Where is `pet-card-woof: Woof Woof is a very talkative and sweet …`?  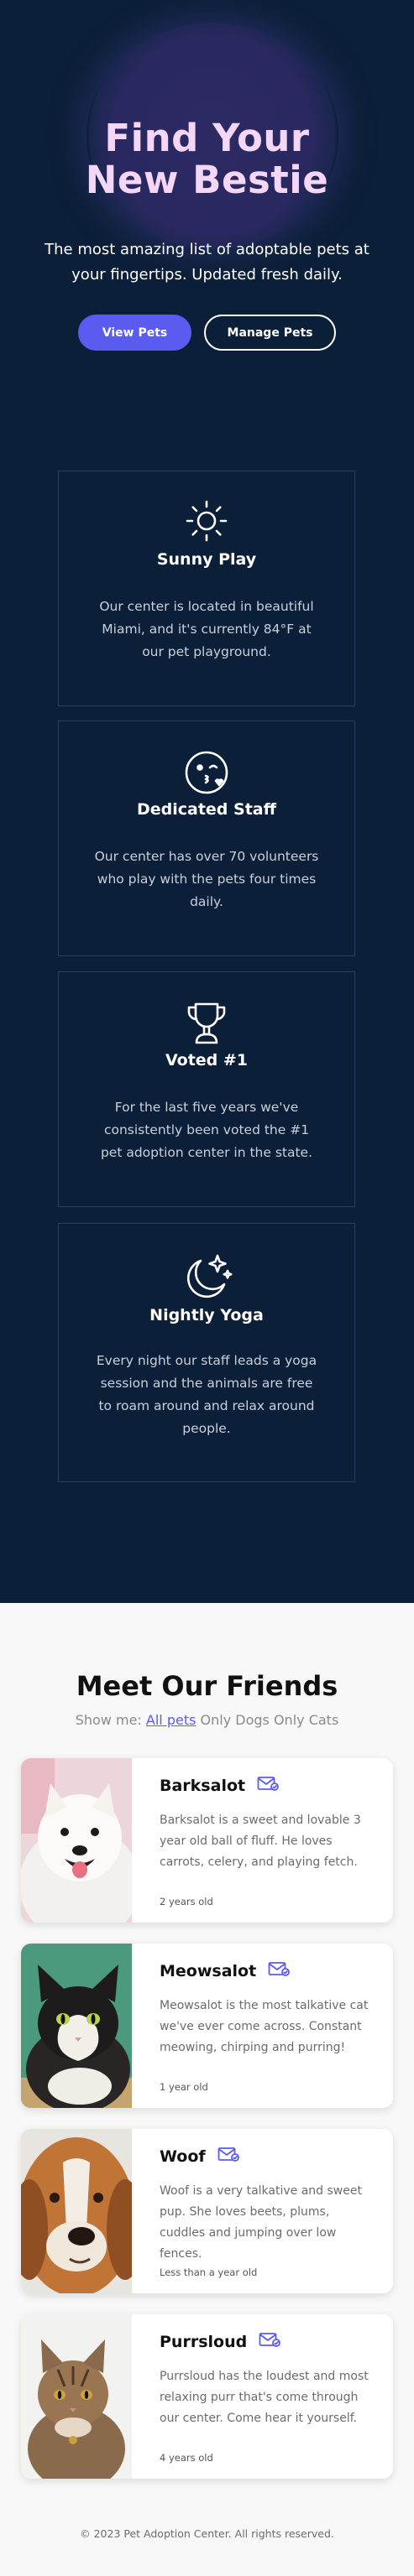 pet-card-woof: Woof Woof is a very talkative and sweet … is located at coordinates (207, 2211).